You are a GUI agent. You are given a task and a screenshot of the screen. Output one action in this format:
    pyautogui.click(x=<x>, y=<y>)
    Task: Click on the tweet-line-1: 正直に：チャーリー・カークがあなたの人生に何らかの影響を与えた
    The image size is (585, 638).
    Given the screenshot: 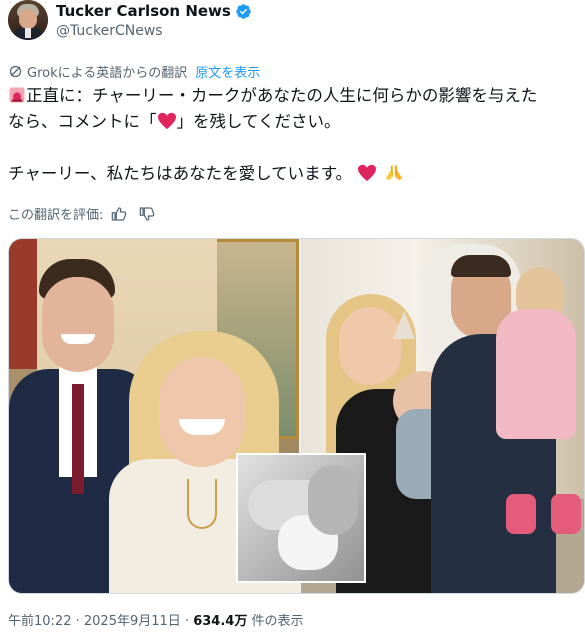 What is the action you would take?
    pyautogui.click(x=294, y=96)
    